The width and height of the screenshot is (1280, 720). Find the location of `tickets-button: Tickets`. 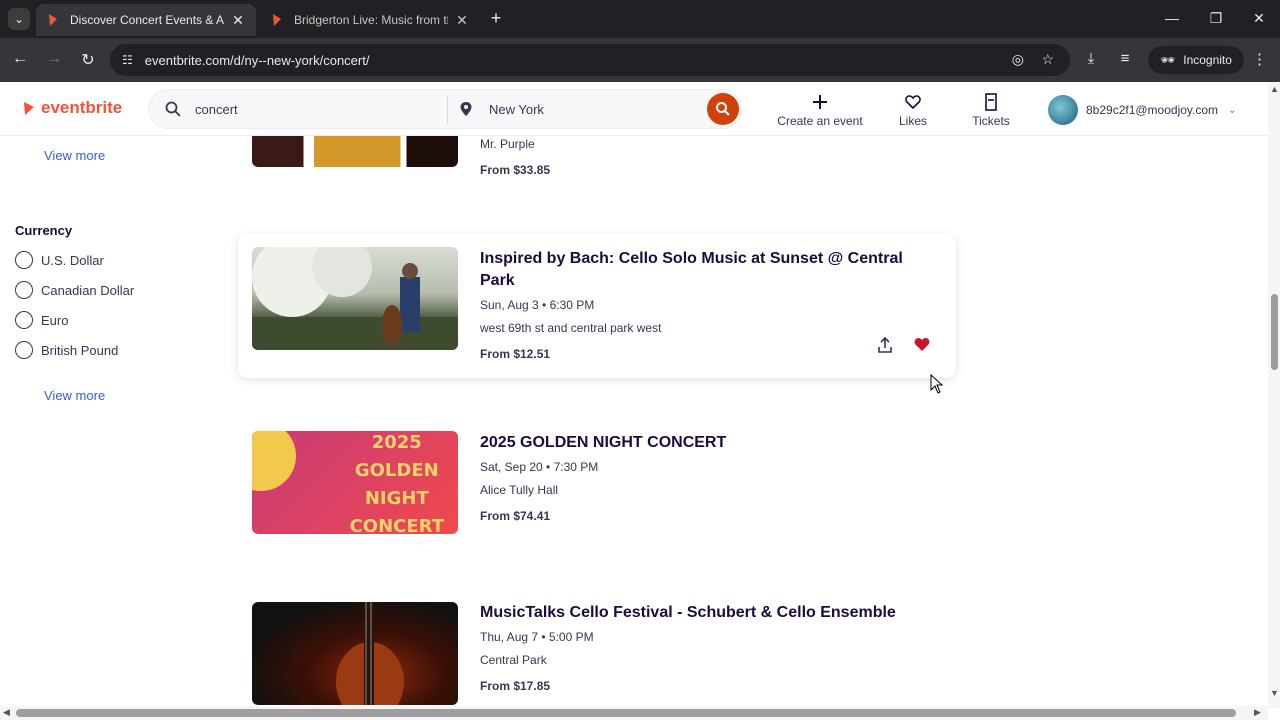

tickets-button: Tickets is located at coordinates (991, 110).